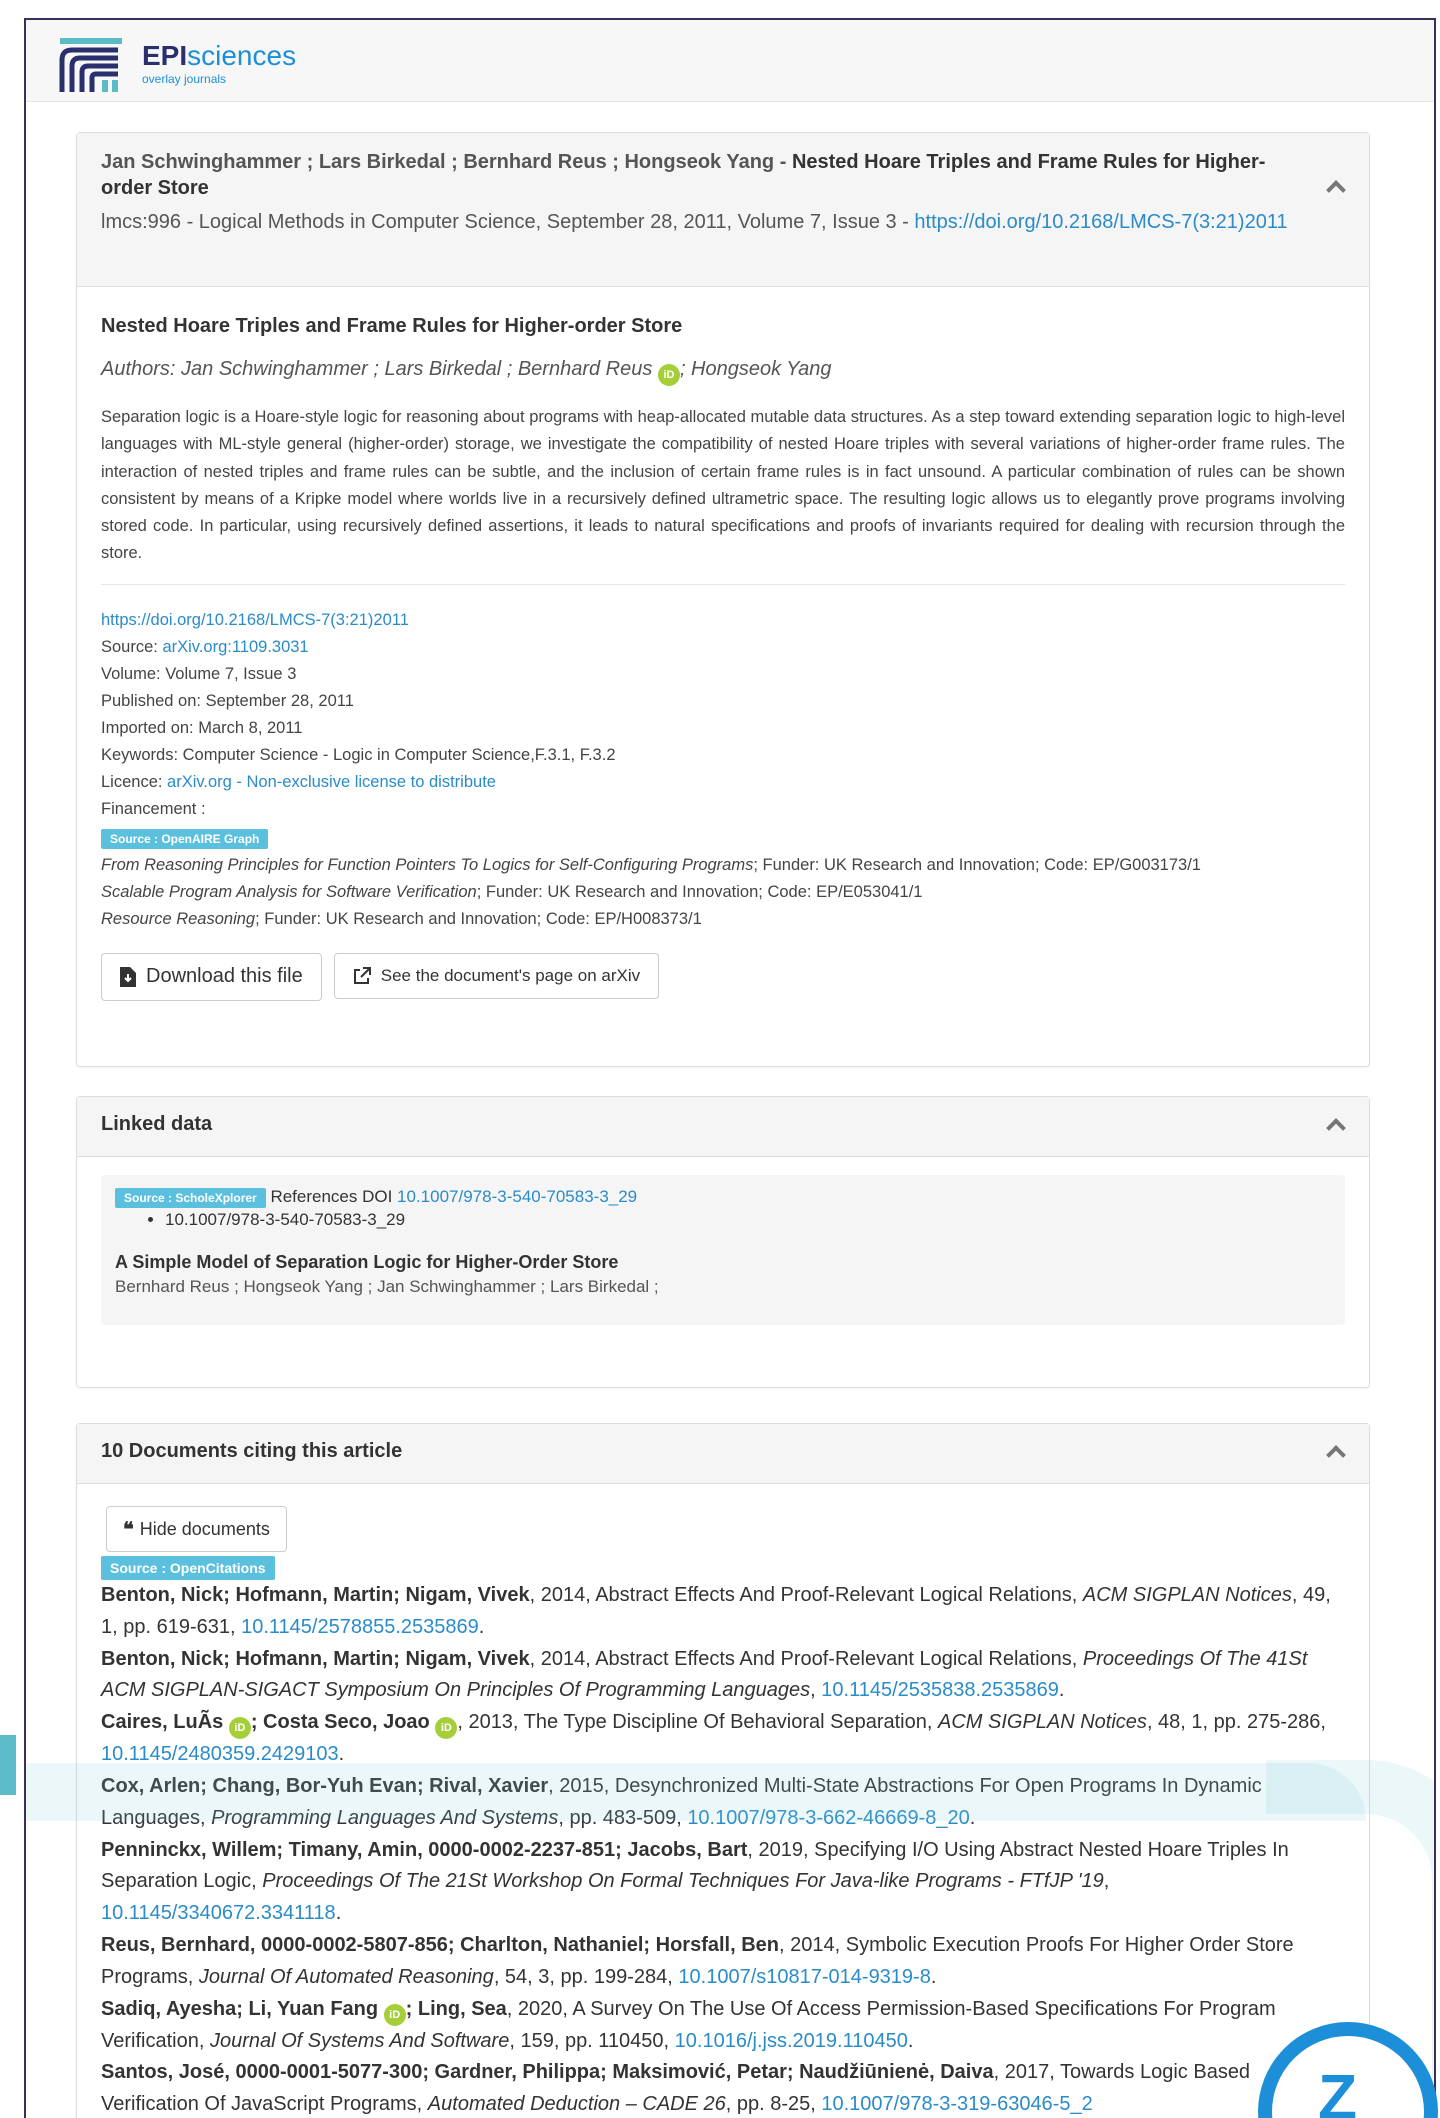 Image resolution: width=1440 pixels, height=2118 pixels. I want to click on financement-label: Financement :, so click(153, 808).